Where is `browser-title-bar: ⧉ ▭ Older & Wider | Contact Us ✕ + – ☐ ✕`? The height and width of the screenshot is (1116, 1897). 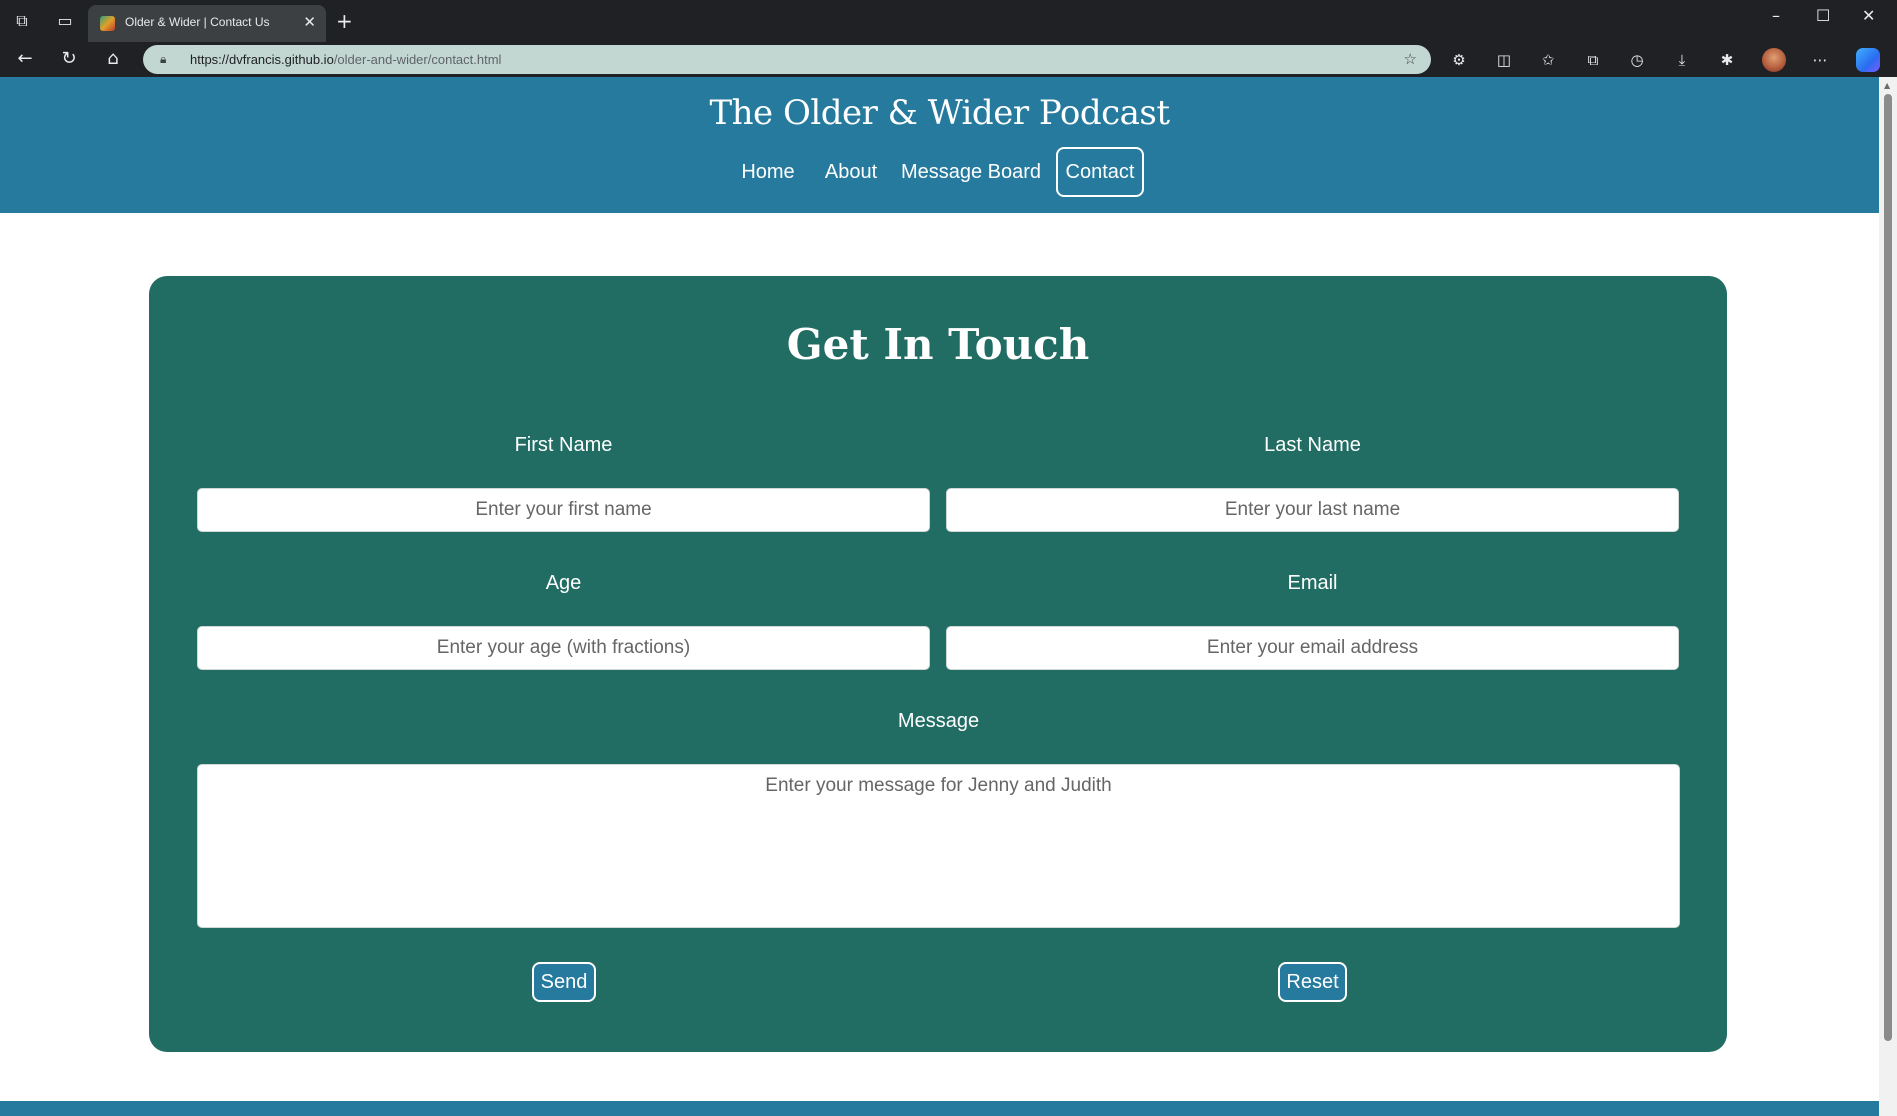 browser-title-bar: ⧉ ▭ Older & Wider | Contact Us ✕ + – ☐ ✕ is located at coordinates (948, 21).